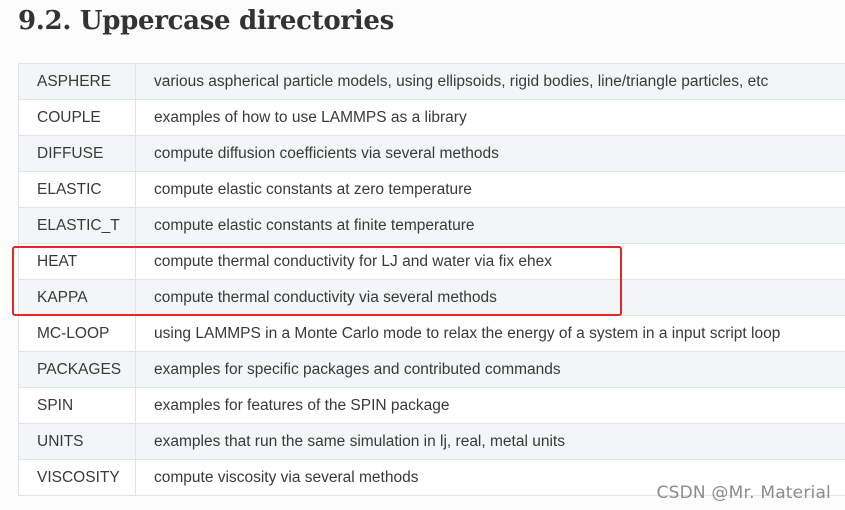 This screenshot has height=510, width=845. I want to click on section-heading: 9.2. Uppercase directories, so click(206, 21).